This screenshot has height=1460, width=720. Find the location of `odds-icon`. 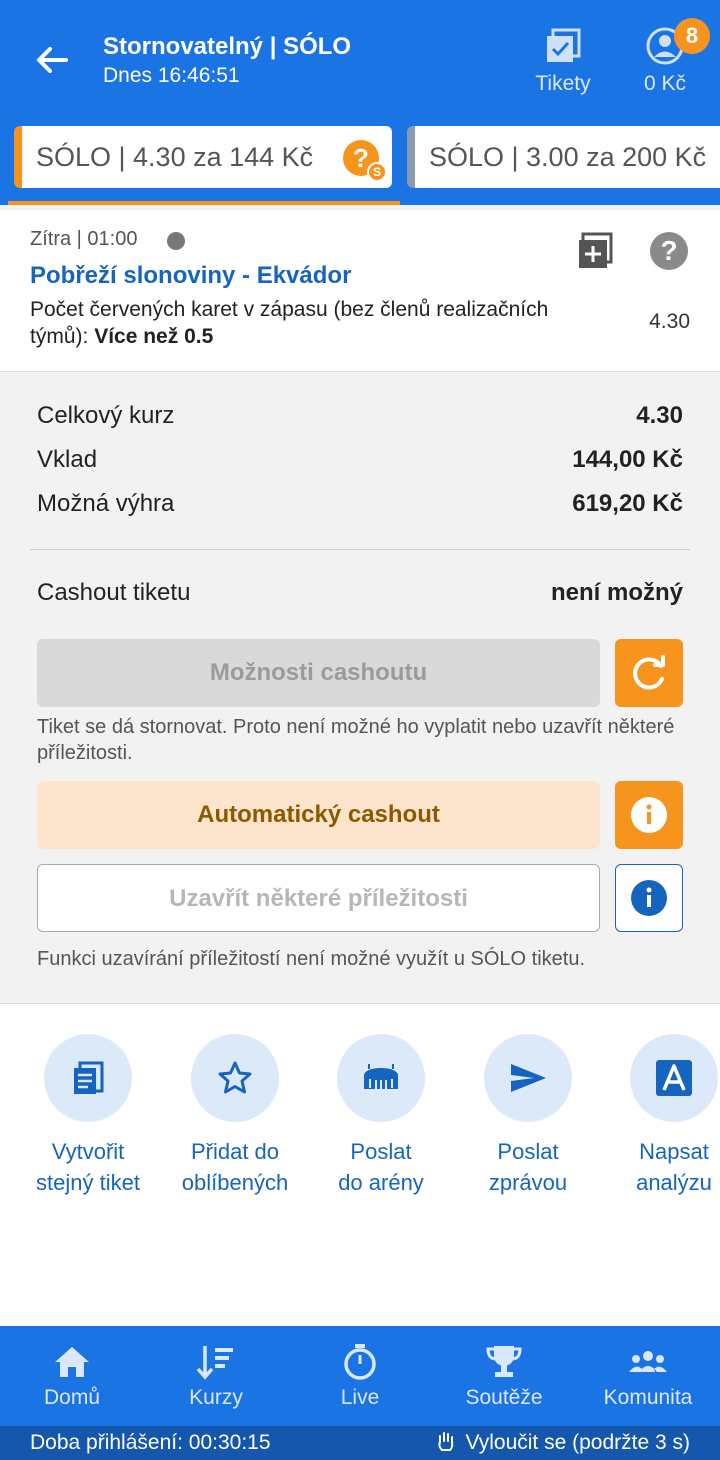

odds-icon is located at coordinates (214, 1363).